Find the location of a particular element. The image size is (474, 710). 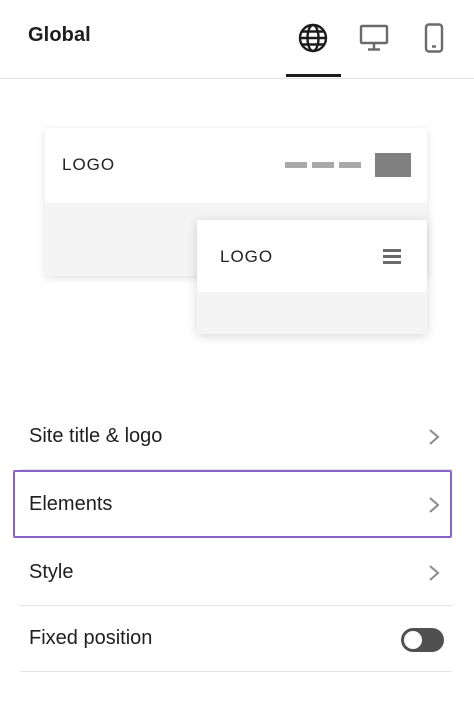

menu-item-fixed-position: Fixed position is located at coordinates (236, 639).